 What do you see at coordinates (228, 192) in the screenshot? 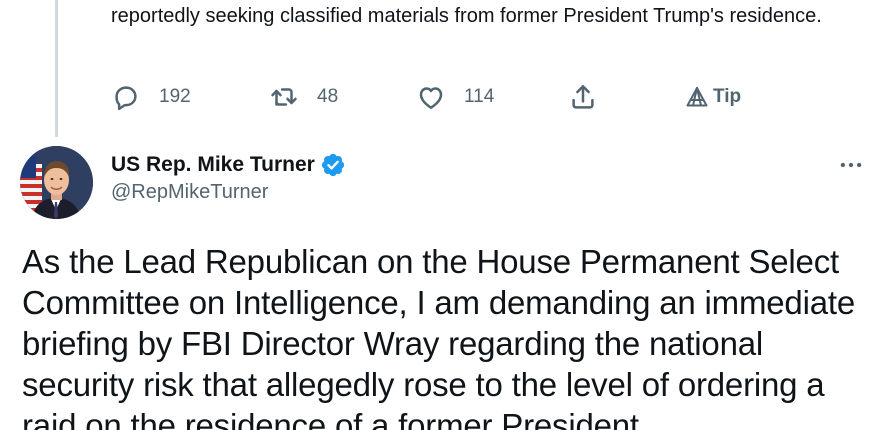
I see `author-handle: @RepMikeTurner` at bounding box center [228, 192].